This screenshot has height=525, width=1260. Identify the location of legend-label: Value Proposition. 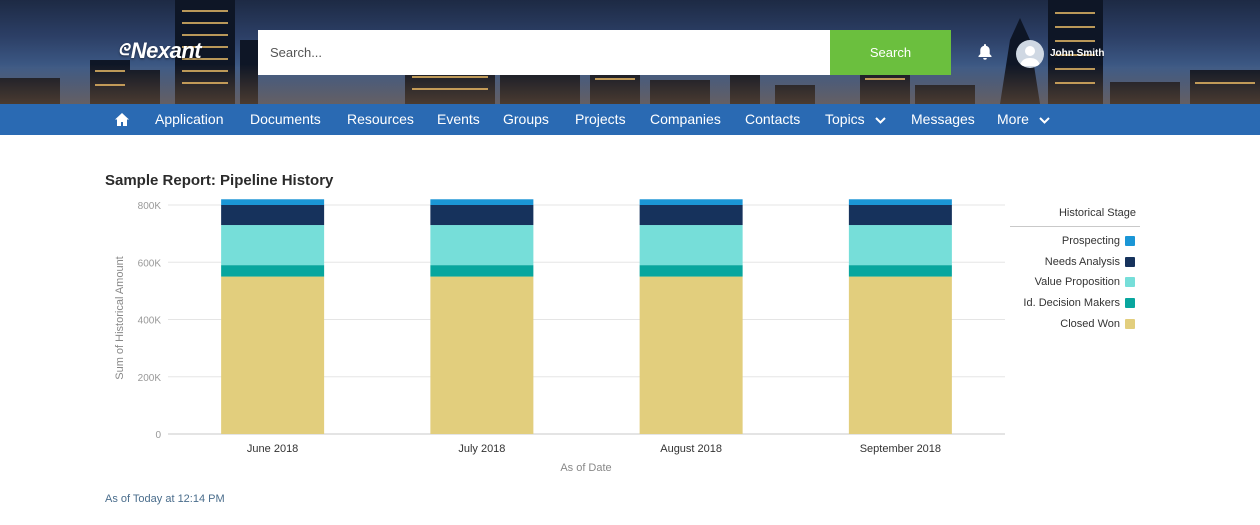
(1077, 282).